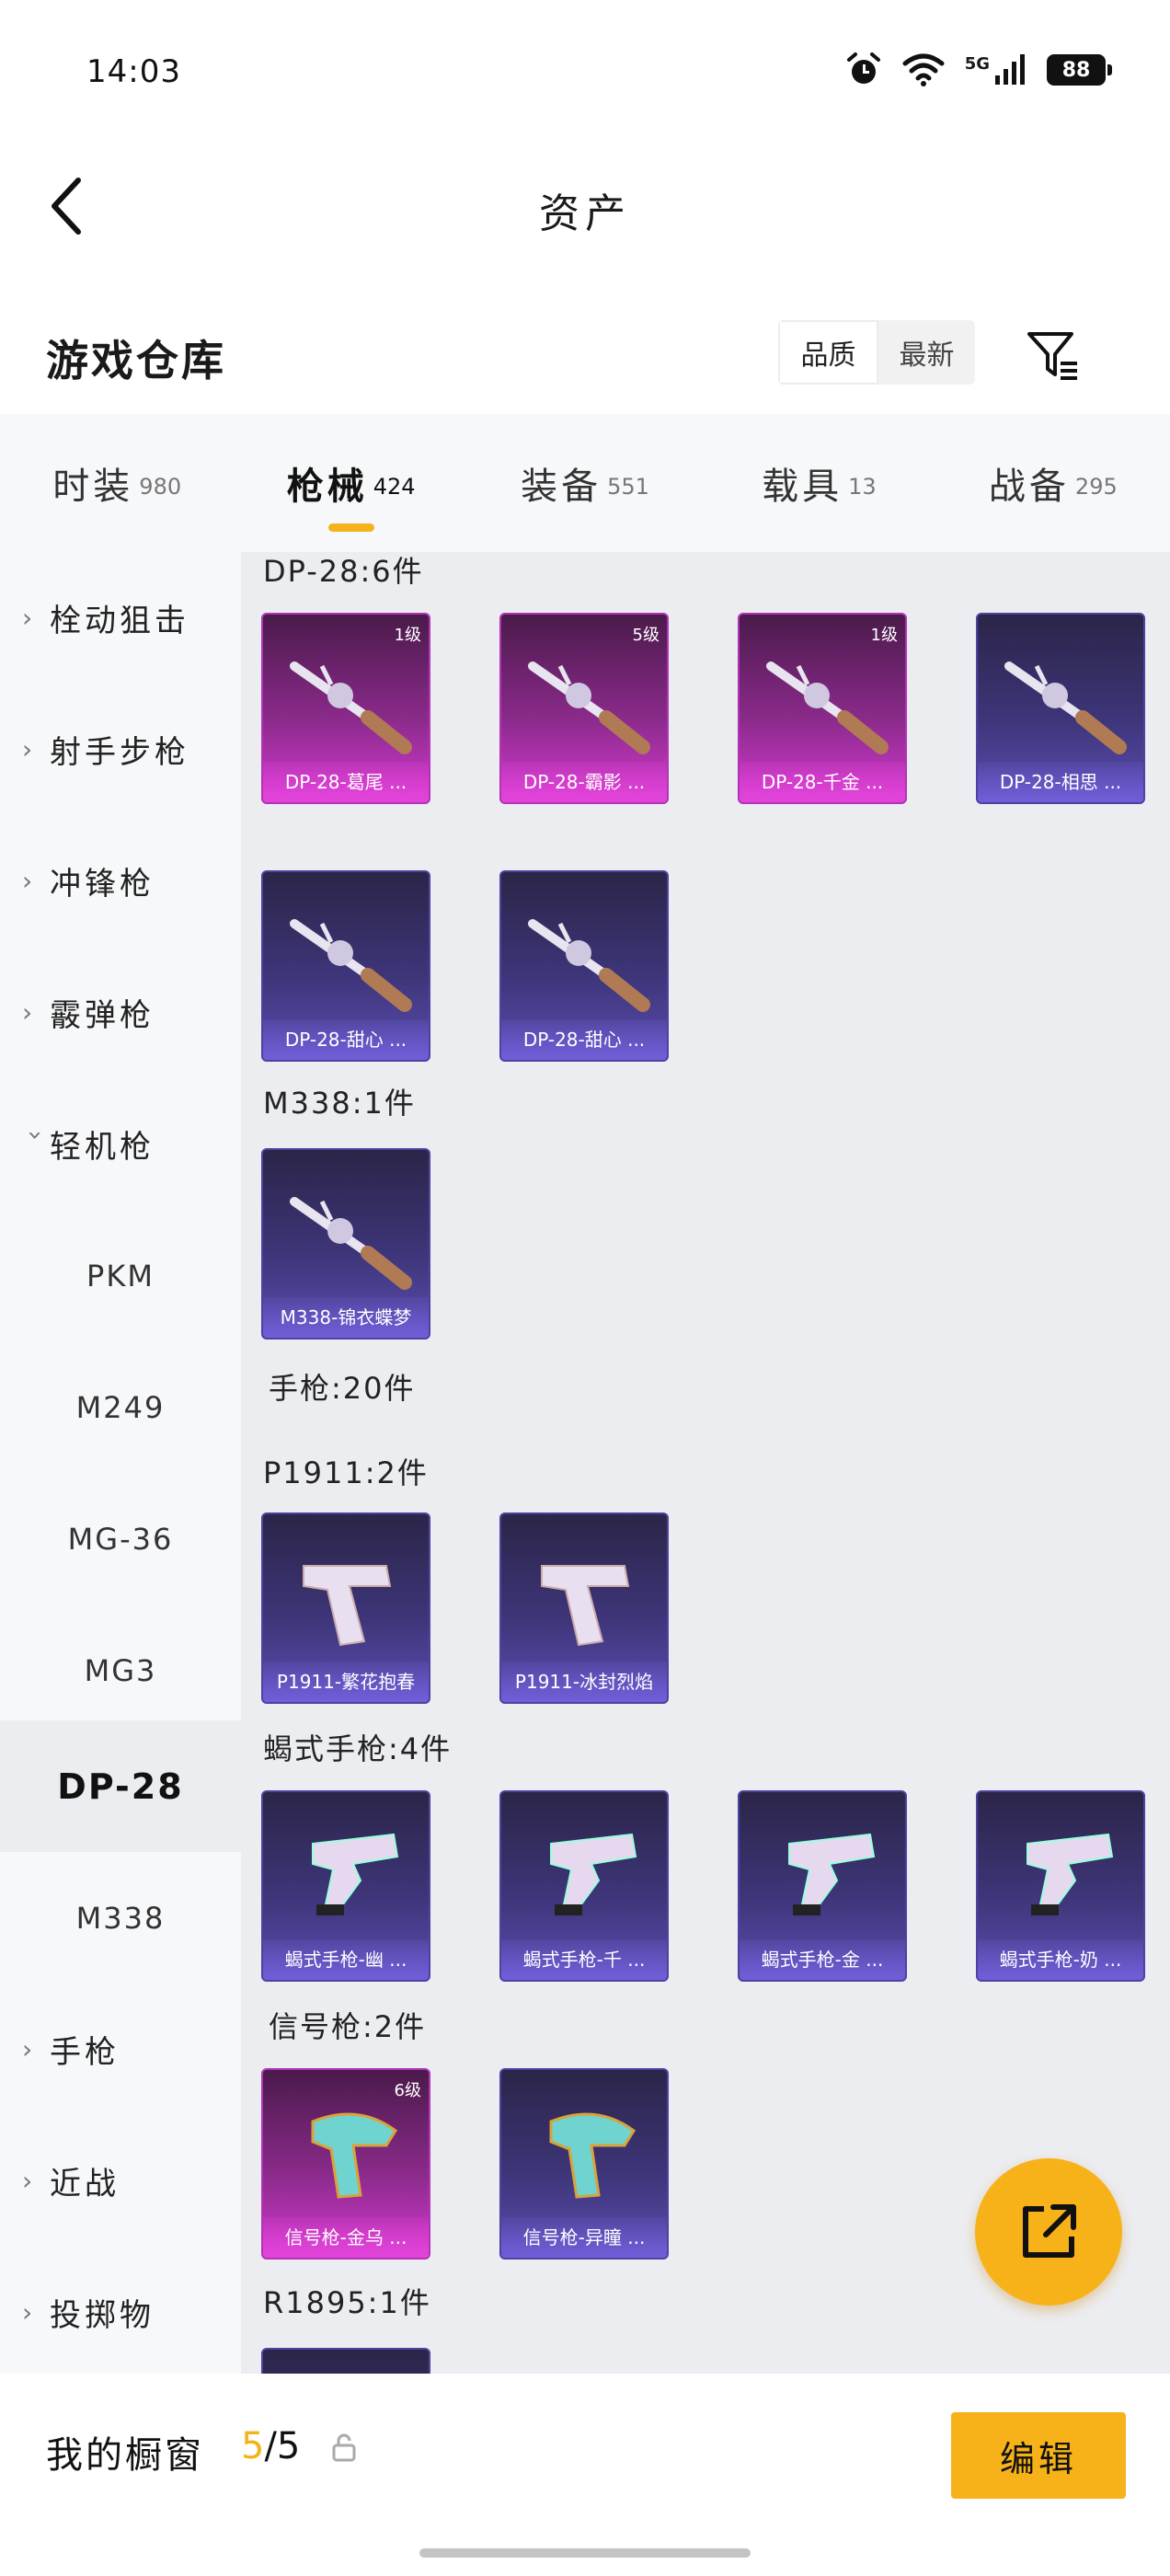 The image size is (1170, 2576). What do you see at coordinates (345, 2361) in the screenshot?
I see `weapon-skin-card` at bounding box center [345, 2361].